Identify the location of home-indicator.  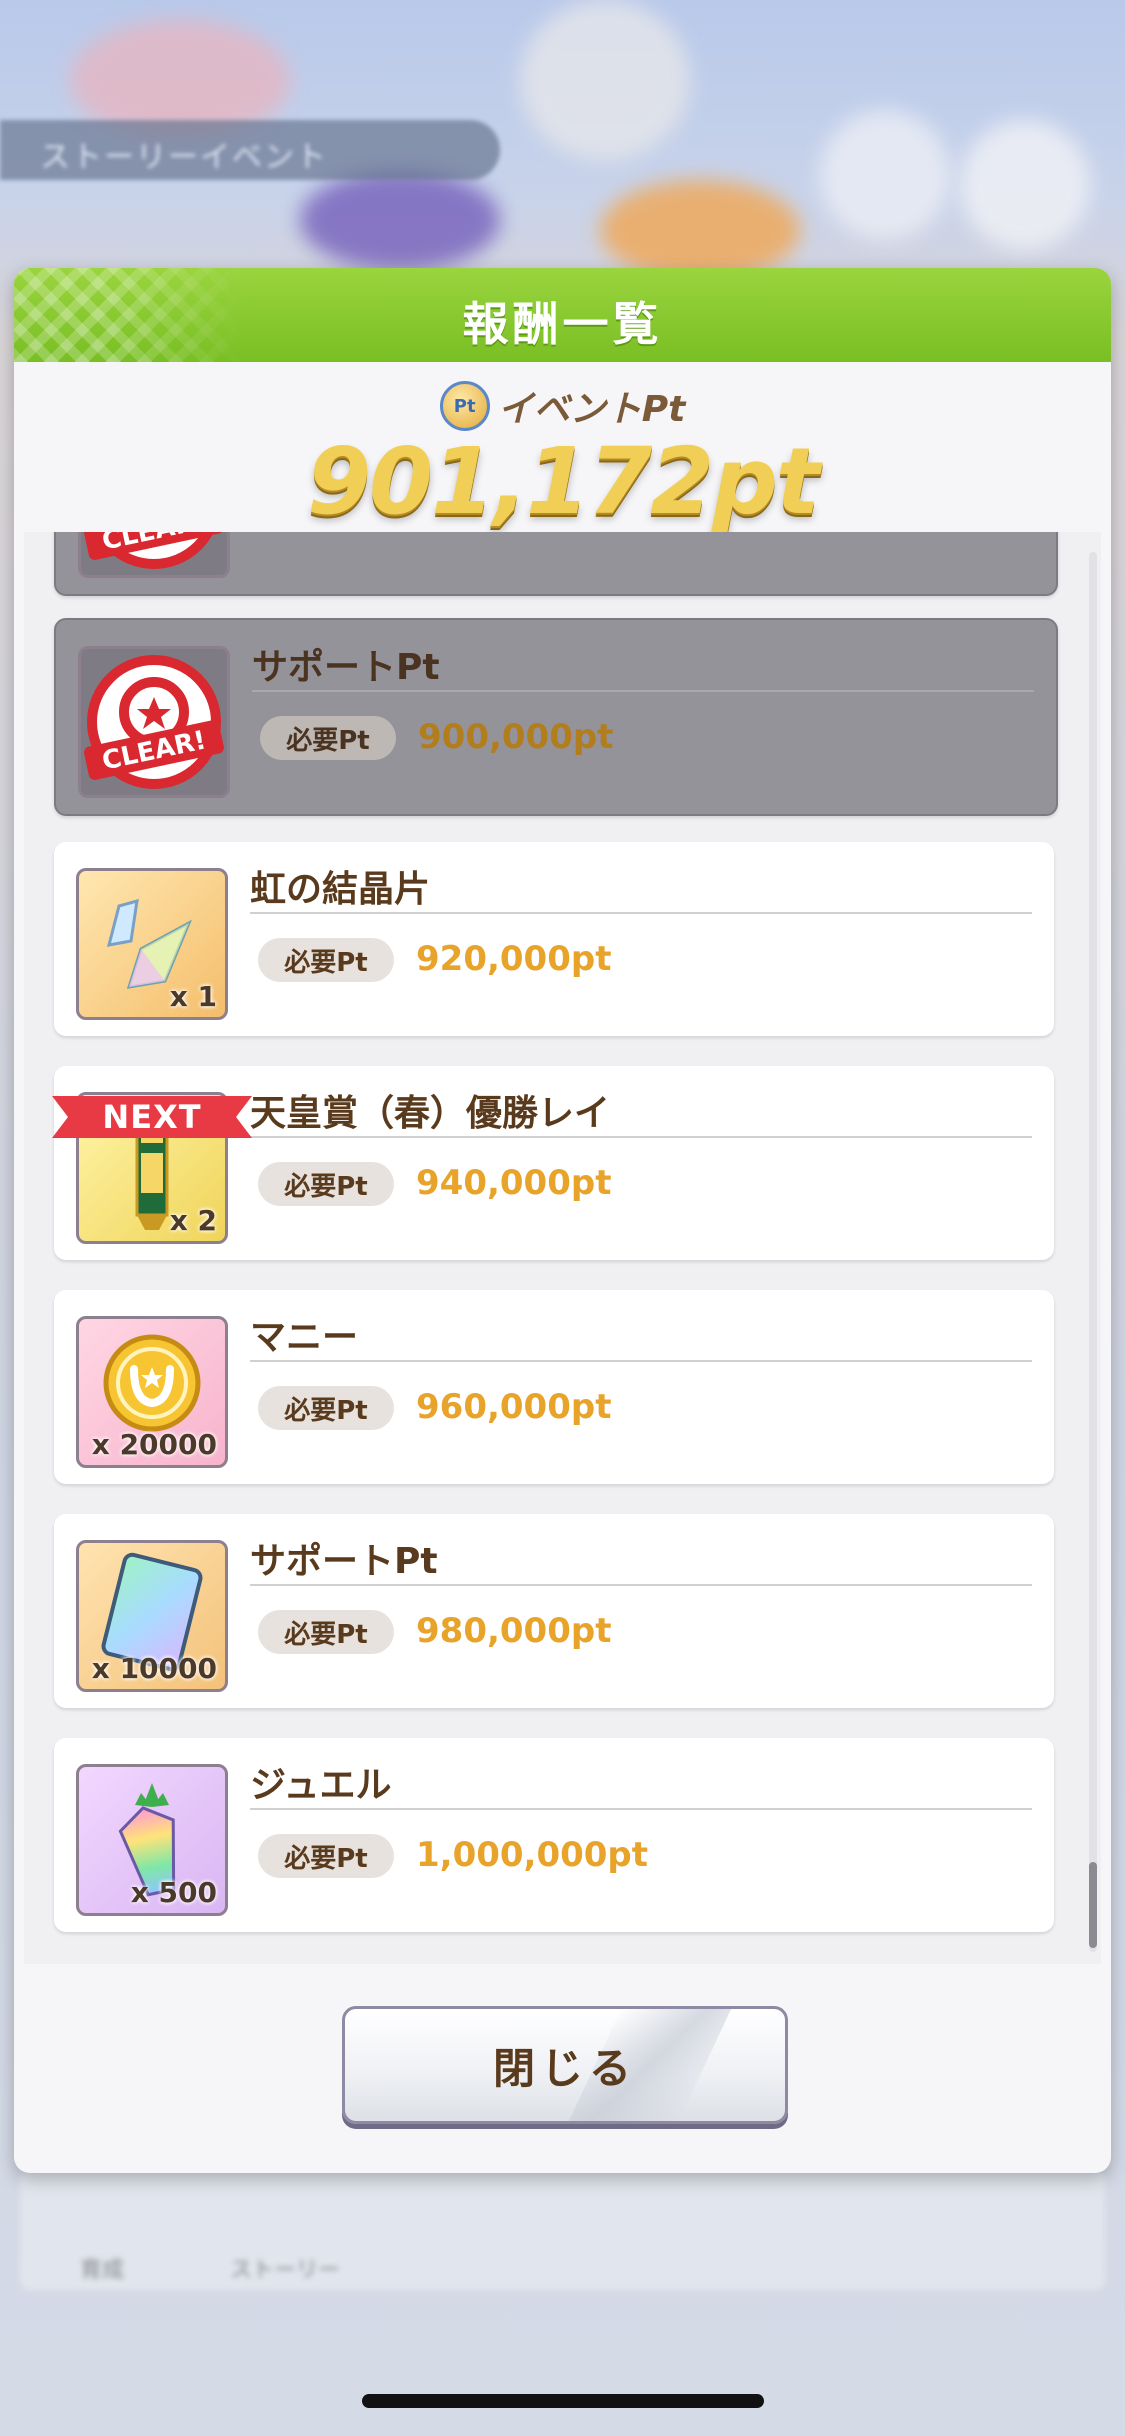
(563, 2401).